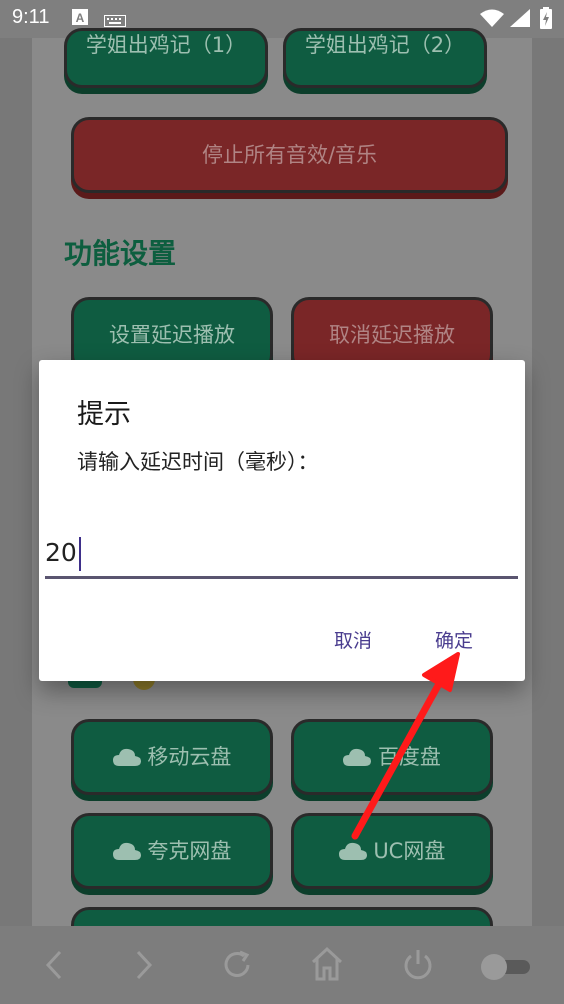 The width and height of the screenshot is (564, 1004). Describe the element at coordinates (405, 746) in the screenshot. I see `red-arrow-annotation` at that location.